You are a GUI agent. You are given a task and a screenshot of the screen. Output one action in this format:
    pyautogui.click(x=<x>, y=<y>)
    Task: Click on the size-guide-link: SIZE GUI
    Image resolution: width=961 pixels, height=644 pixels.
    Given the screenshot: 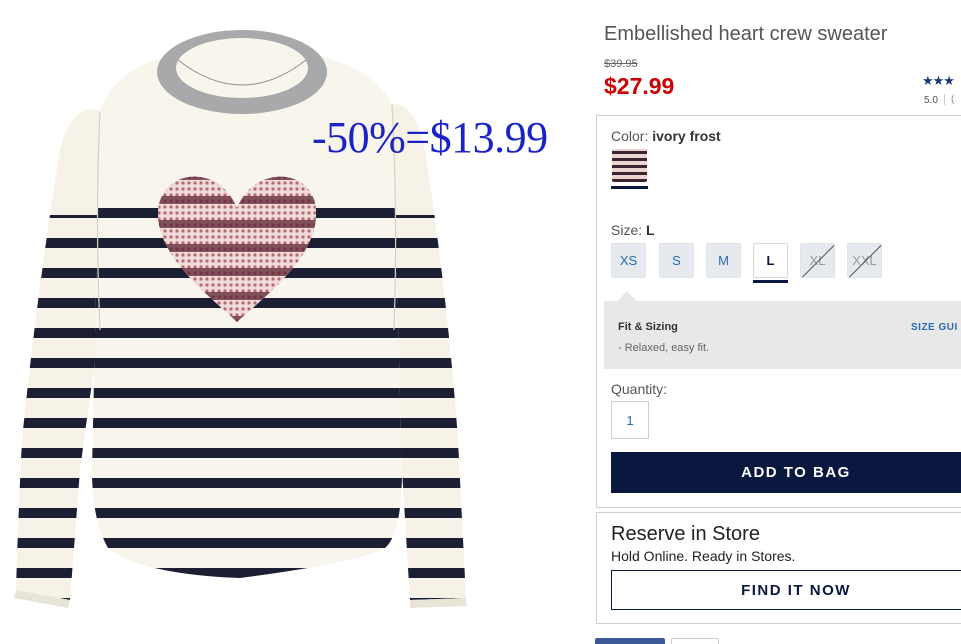 What is the action you would take?
    pyautogui.click(x=934, y=327)
    